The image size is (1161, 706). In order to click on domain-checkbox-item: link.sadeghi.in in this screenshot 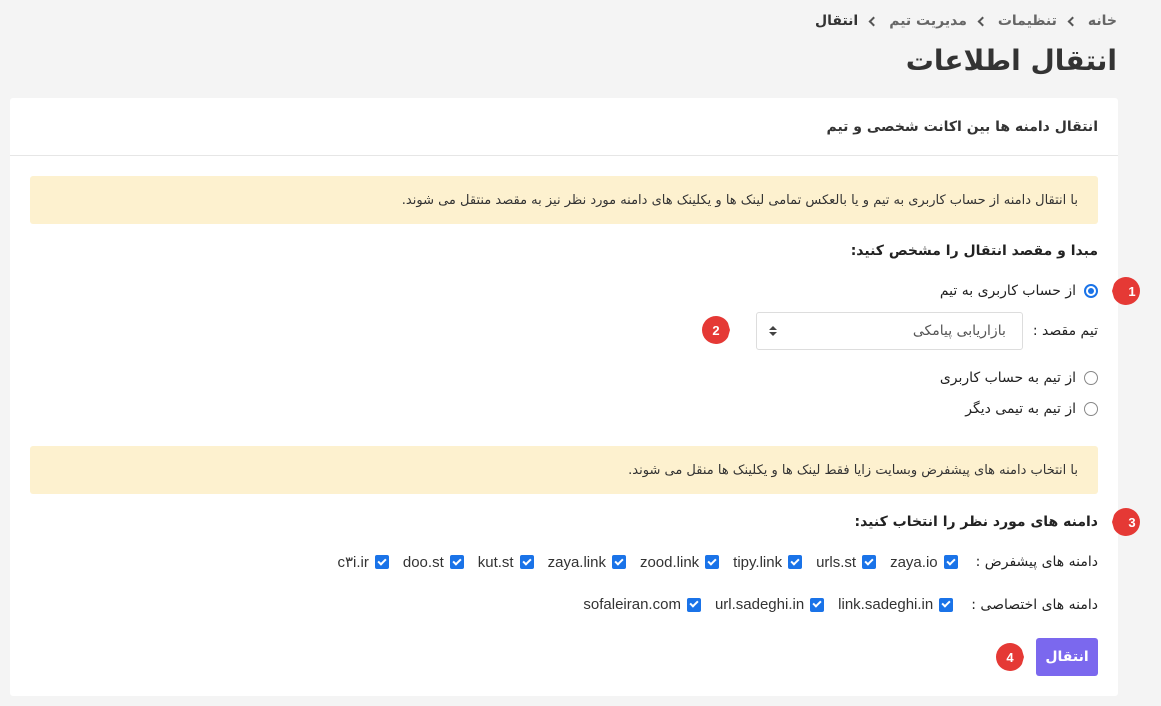, I will do `click(896, 604)`.